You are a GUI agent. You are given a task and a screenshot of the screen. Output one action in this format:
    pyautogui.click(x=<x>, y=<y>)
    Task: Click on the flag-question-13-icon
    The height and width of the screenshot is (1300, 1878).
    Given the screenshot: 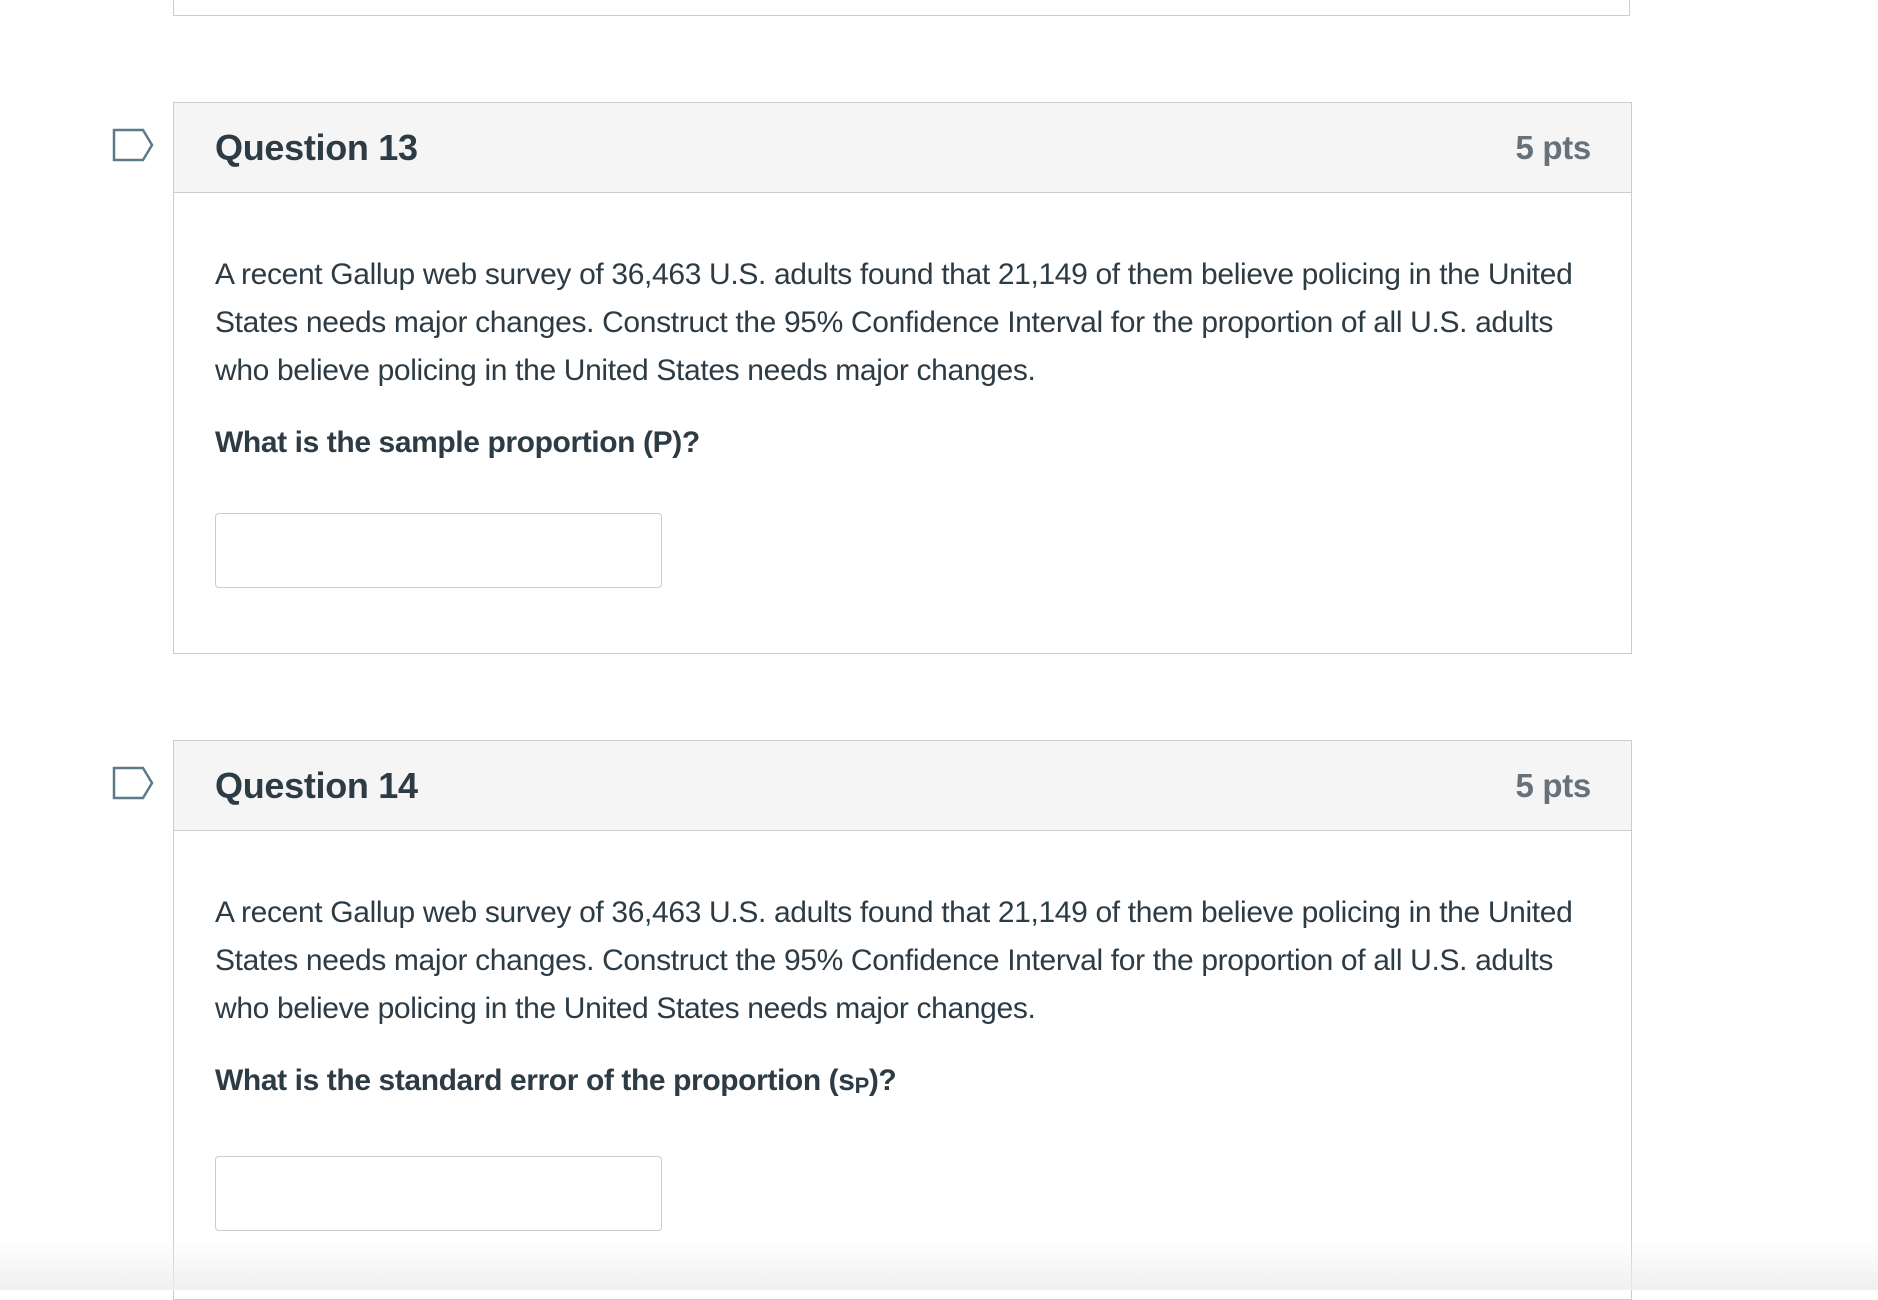 What is the action you would take?
    pyautogui.click(x=133, y=145)
    